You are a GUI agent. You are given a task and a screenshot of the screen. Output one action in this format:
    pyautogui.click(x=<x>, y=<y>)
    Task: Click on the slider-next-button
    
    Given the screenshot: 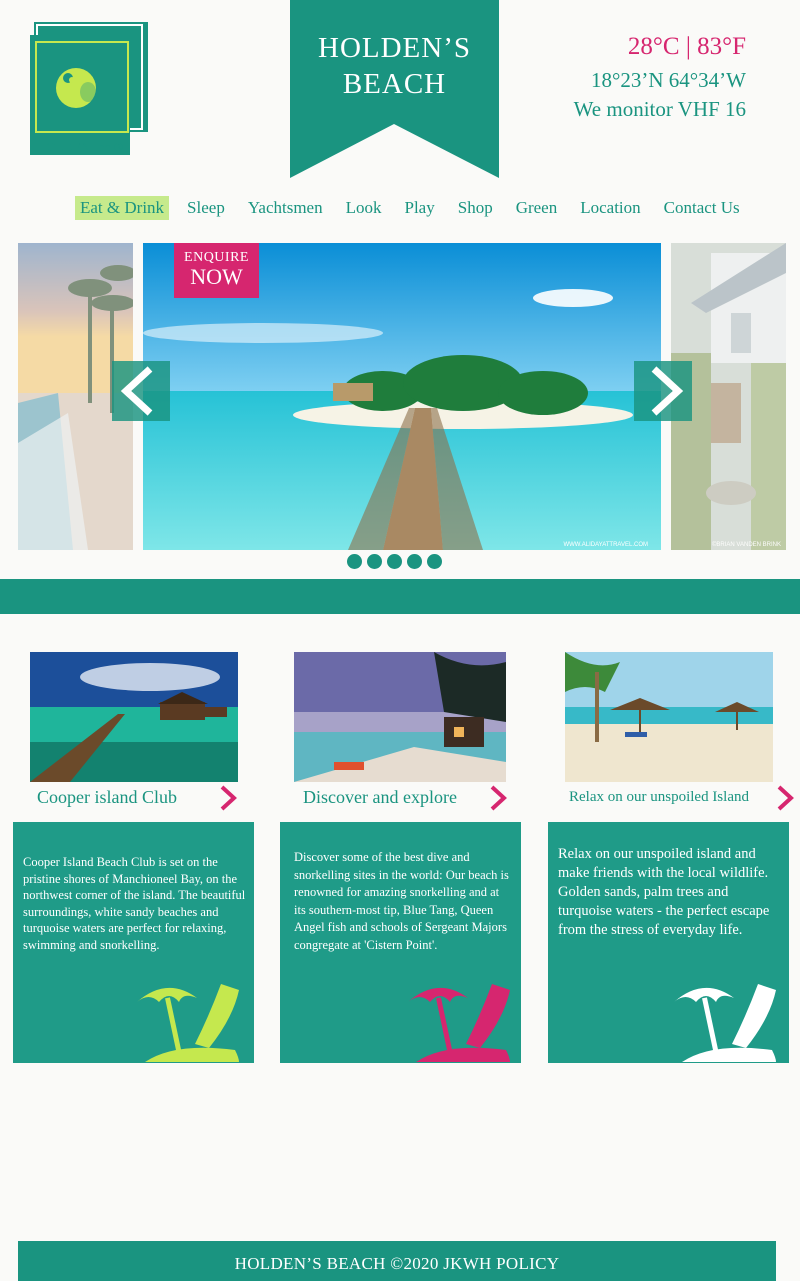 What is the action you would take?
    pyautogui.click(x=663, y=391)
    